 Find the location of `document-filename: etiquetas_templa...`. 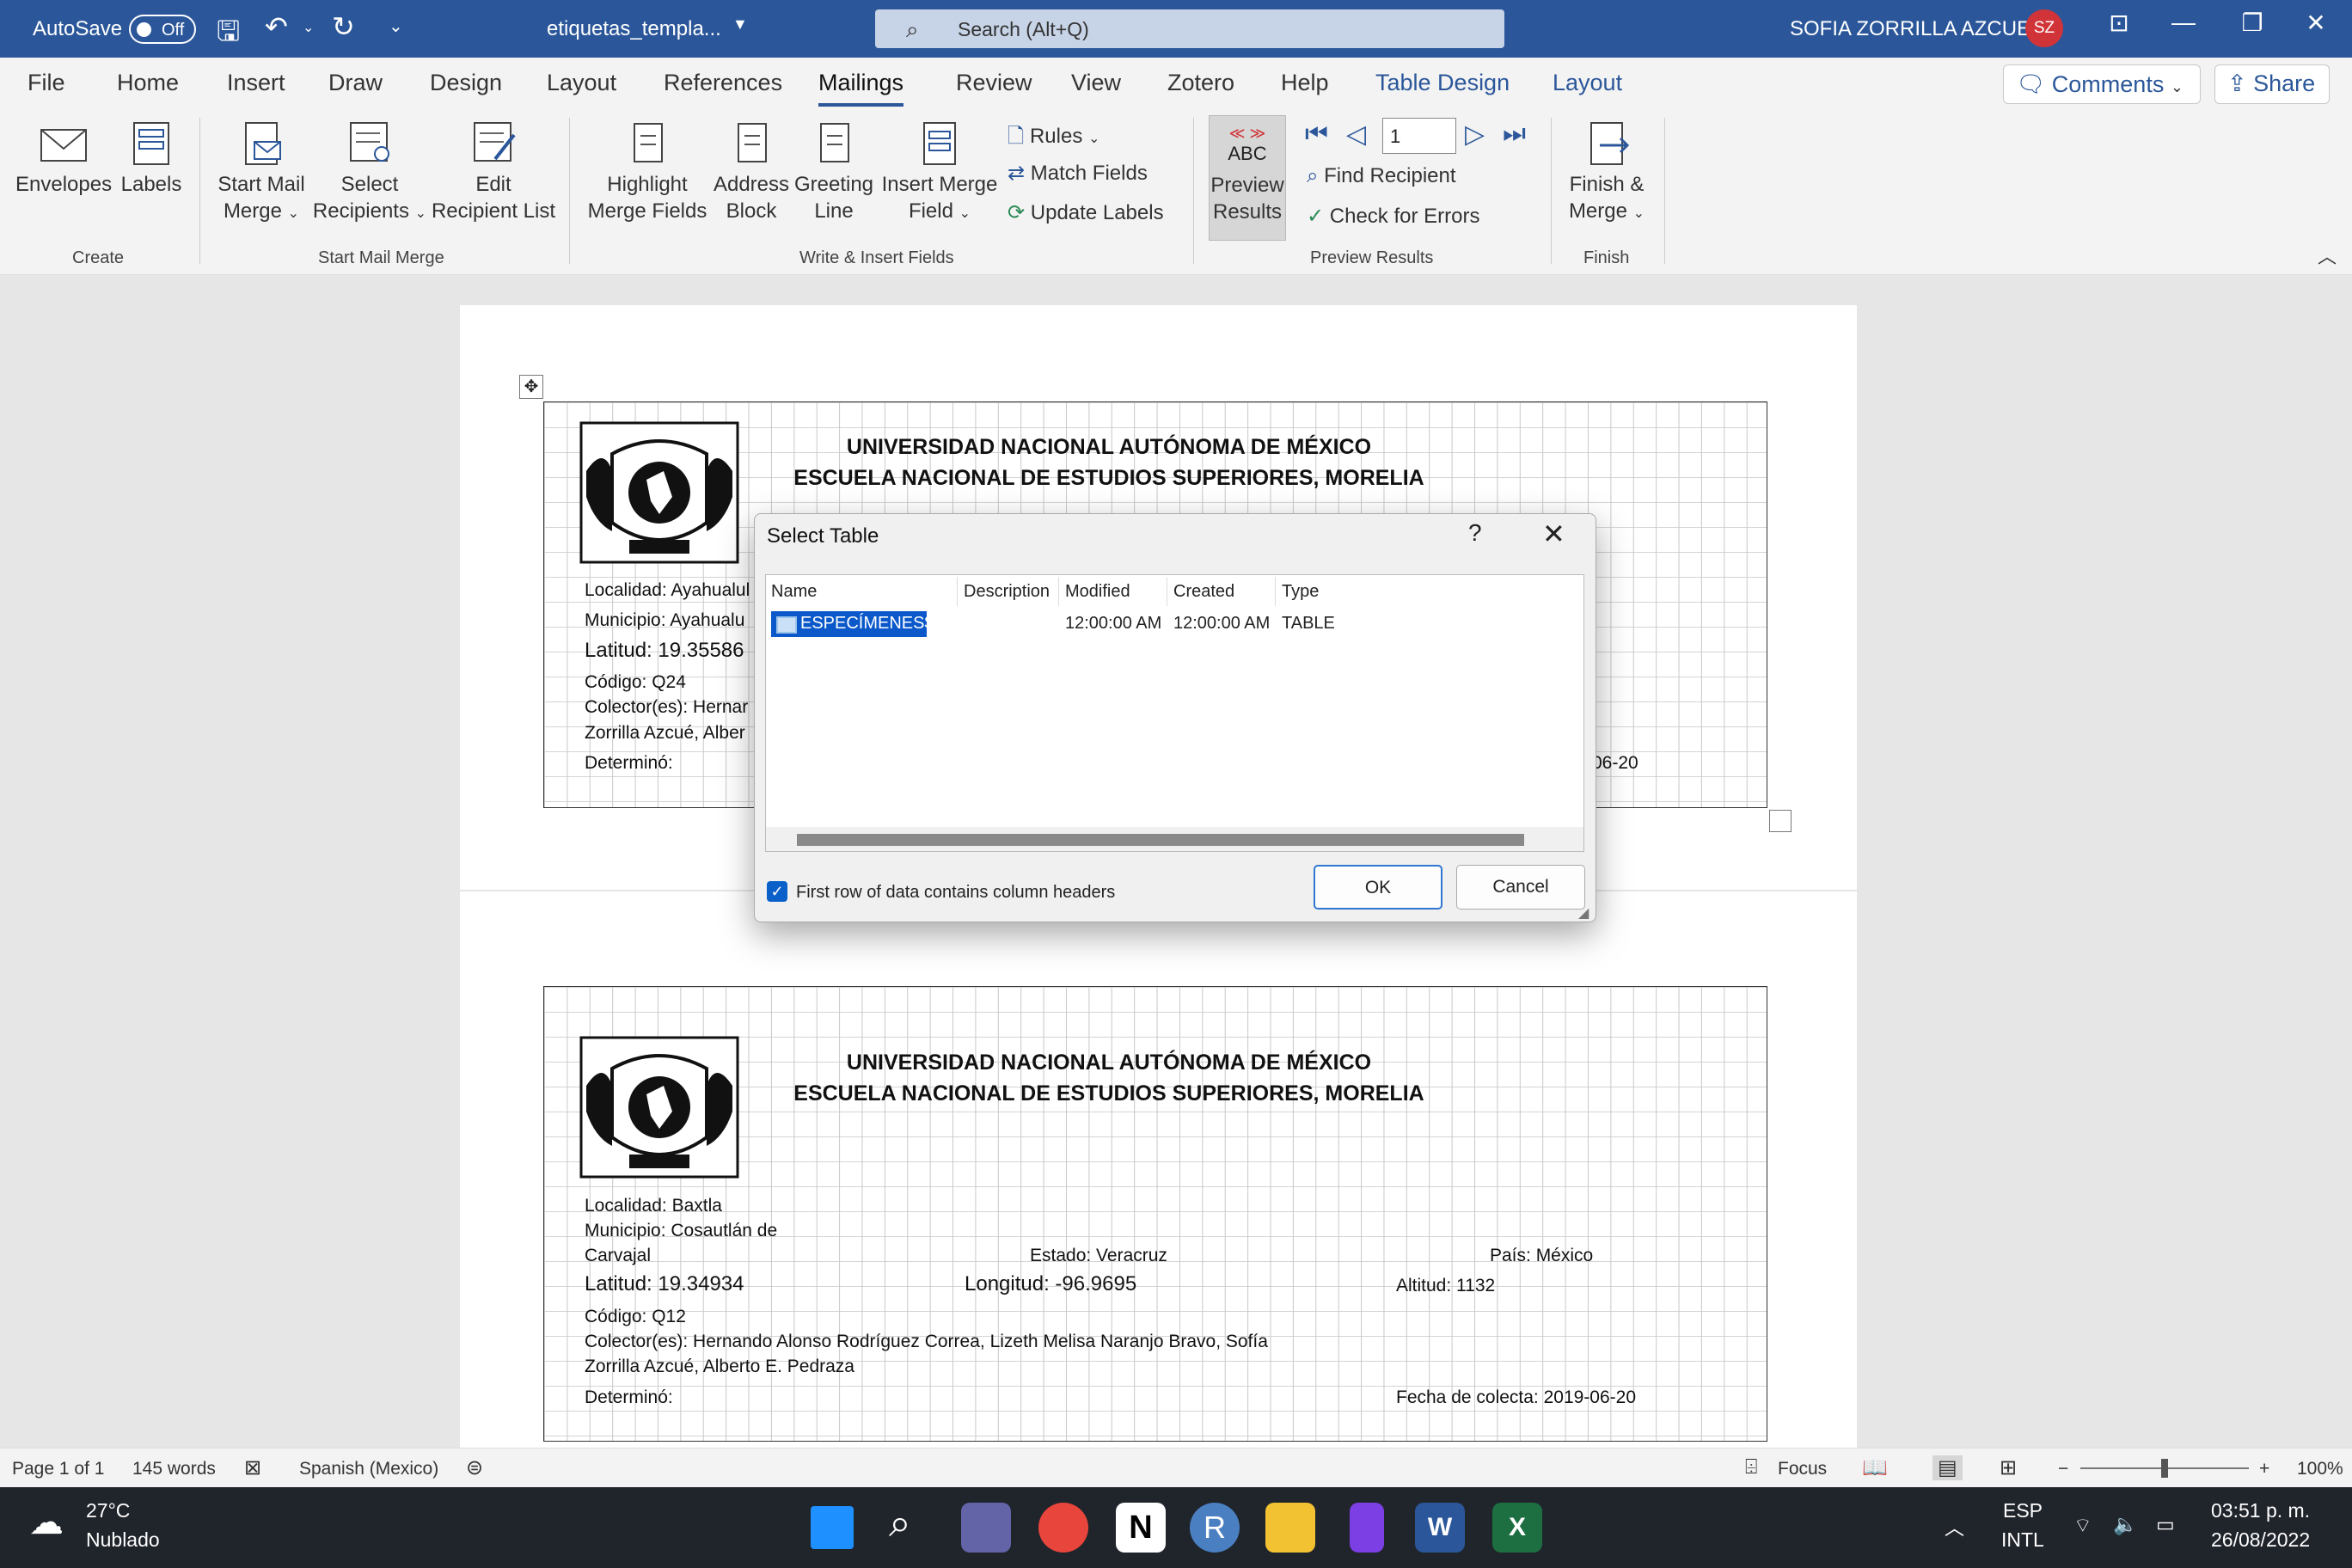

document-filename: etiquetas_templa... is located at coordinates (634, 29).